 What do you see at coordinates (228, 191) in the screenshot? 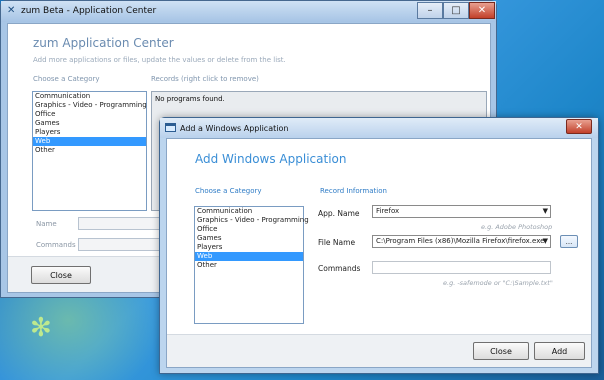
I see `category-section-label: Choose a Category` at bounding box center [228, 191].